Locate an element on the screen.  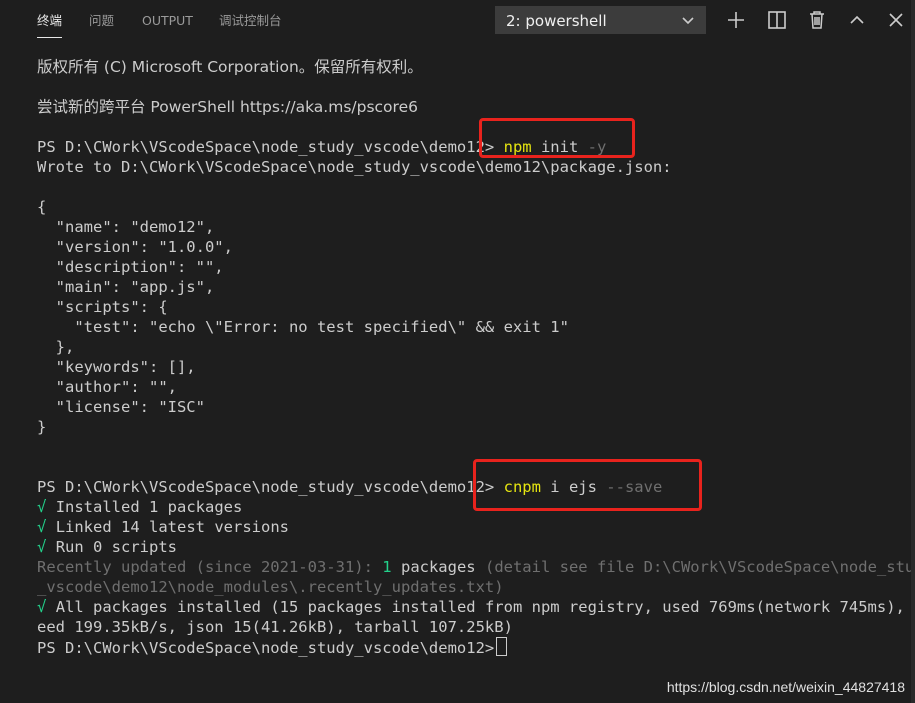
terminal-selector-value: 2: powershell is located at coordinates (556, 21).